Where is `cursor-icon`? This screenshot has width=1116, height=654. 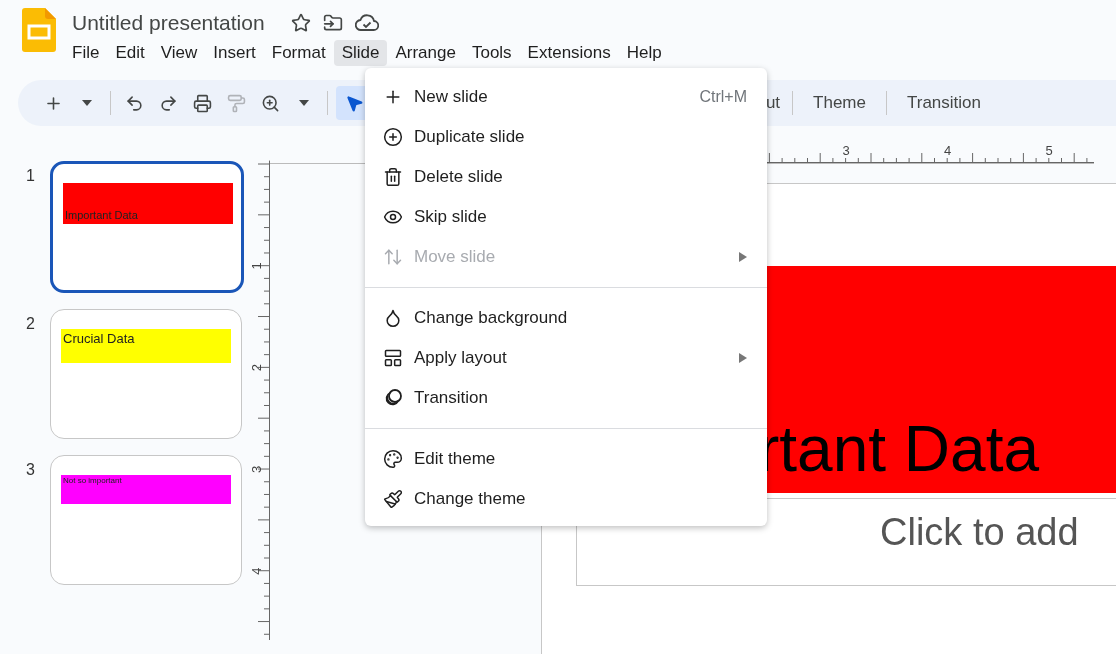 cursor-icon is located at coordinates (354, 103).